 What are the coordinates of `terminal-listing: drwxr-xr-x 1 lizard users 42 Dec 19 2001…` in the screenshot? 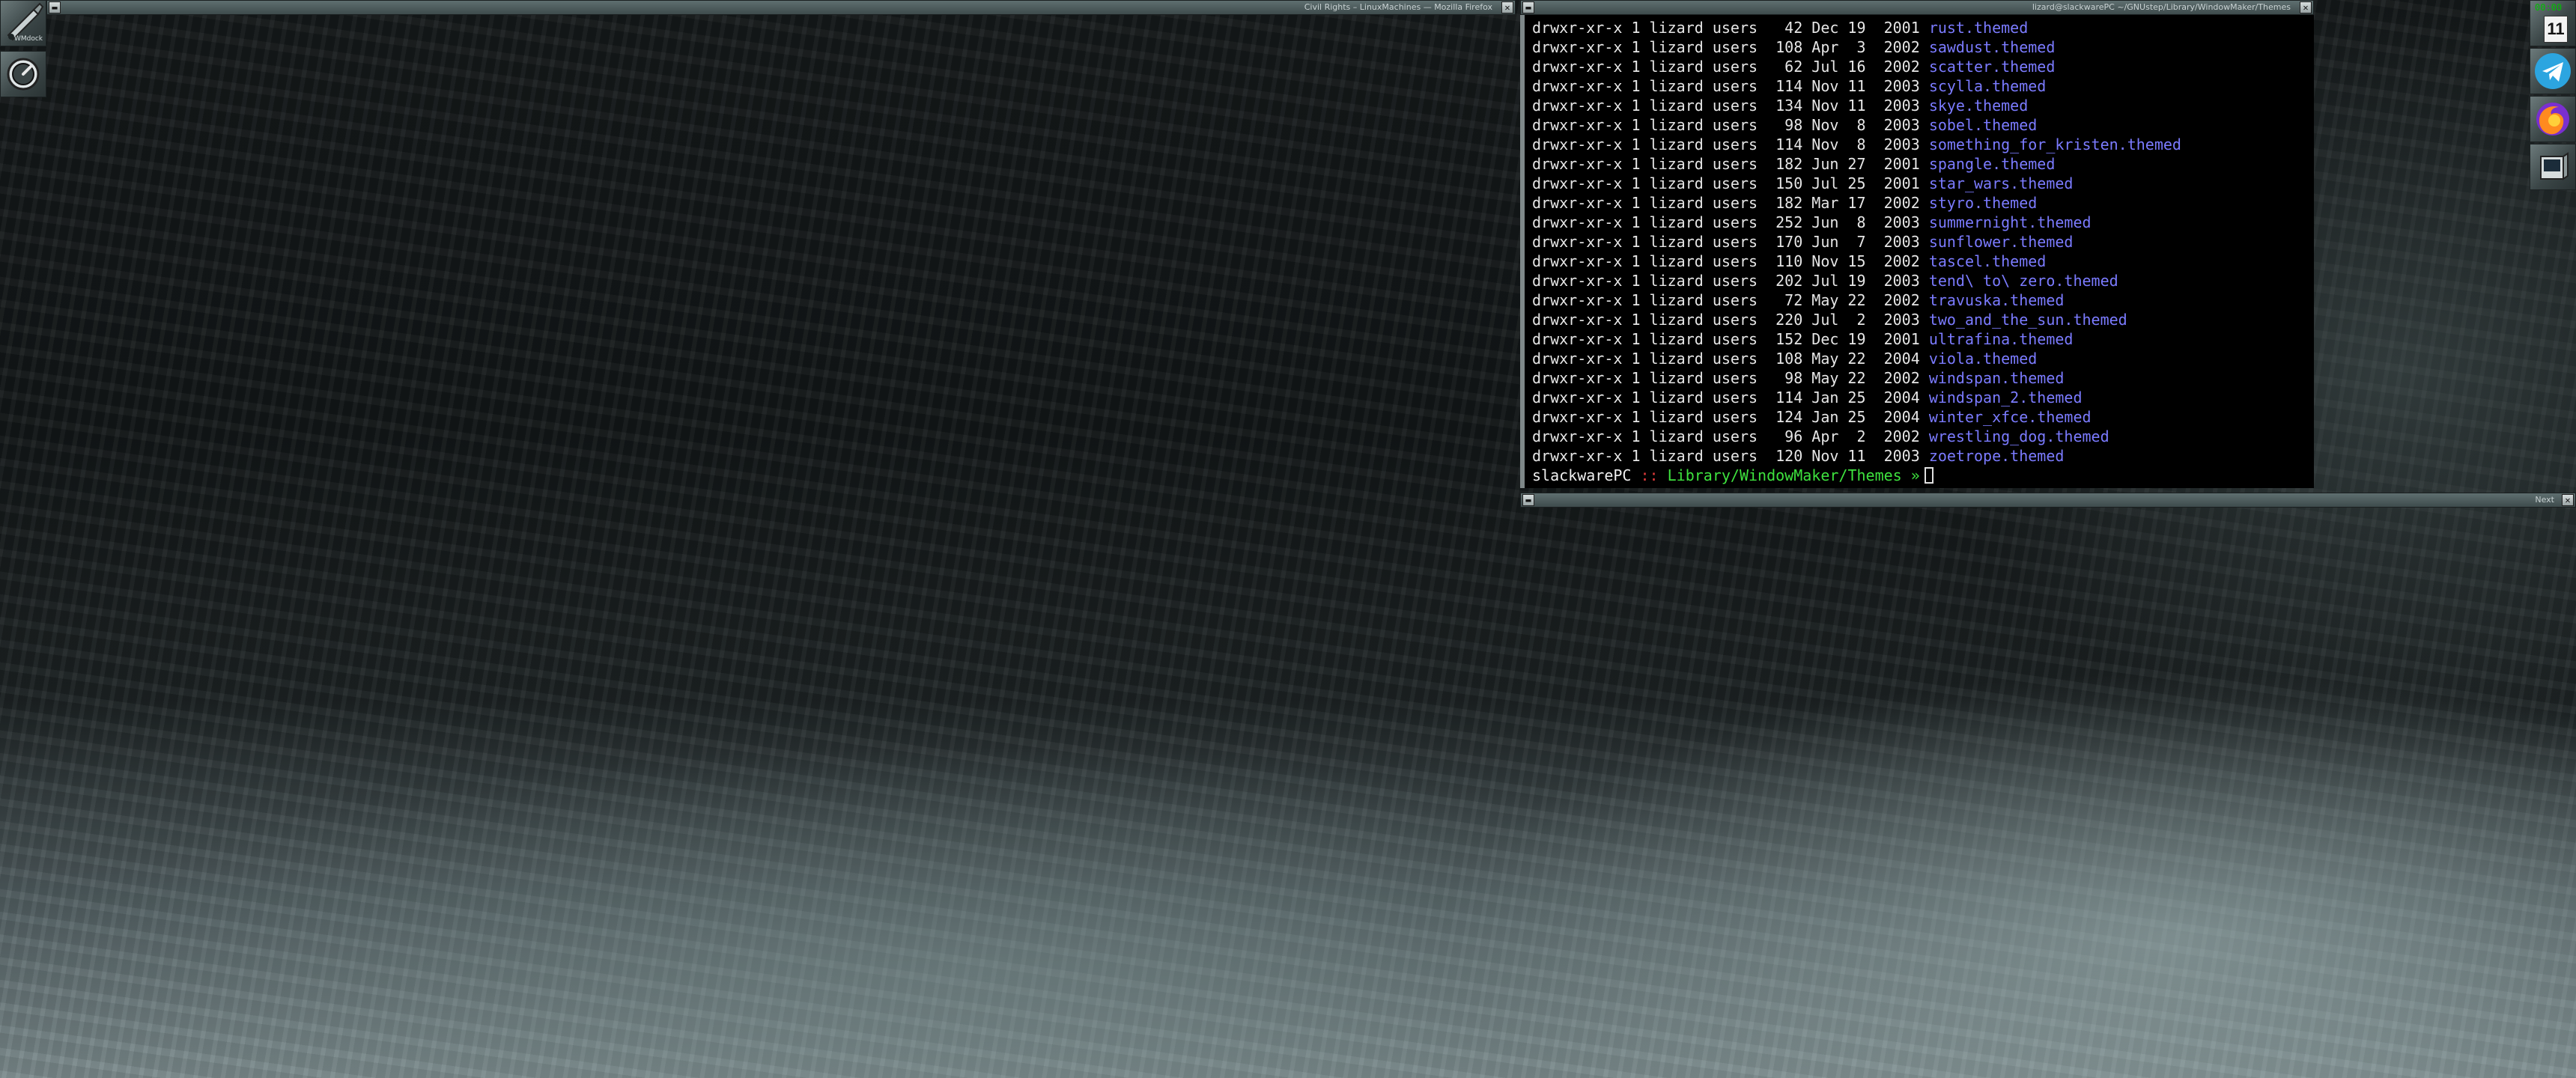 It's located at (1923, 242).